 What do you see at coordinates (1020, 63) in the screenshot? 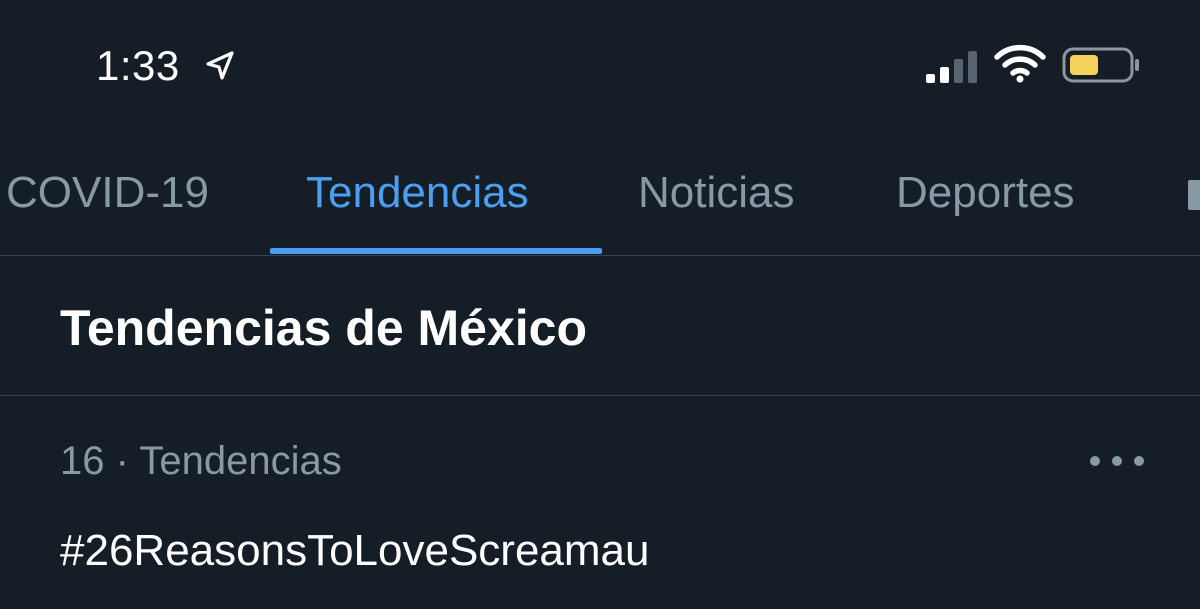
I see `wifi-icon` at bounding box center [1020, 63].